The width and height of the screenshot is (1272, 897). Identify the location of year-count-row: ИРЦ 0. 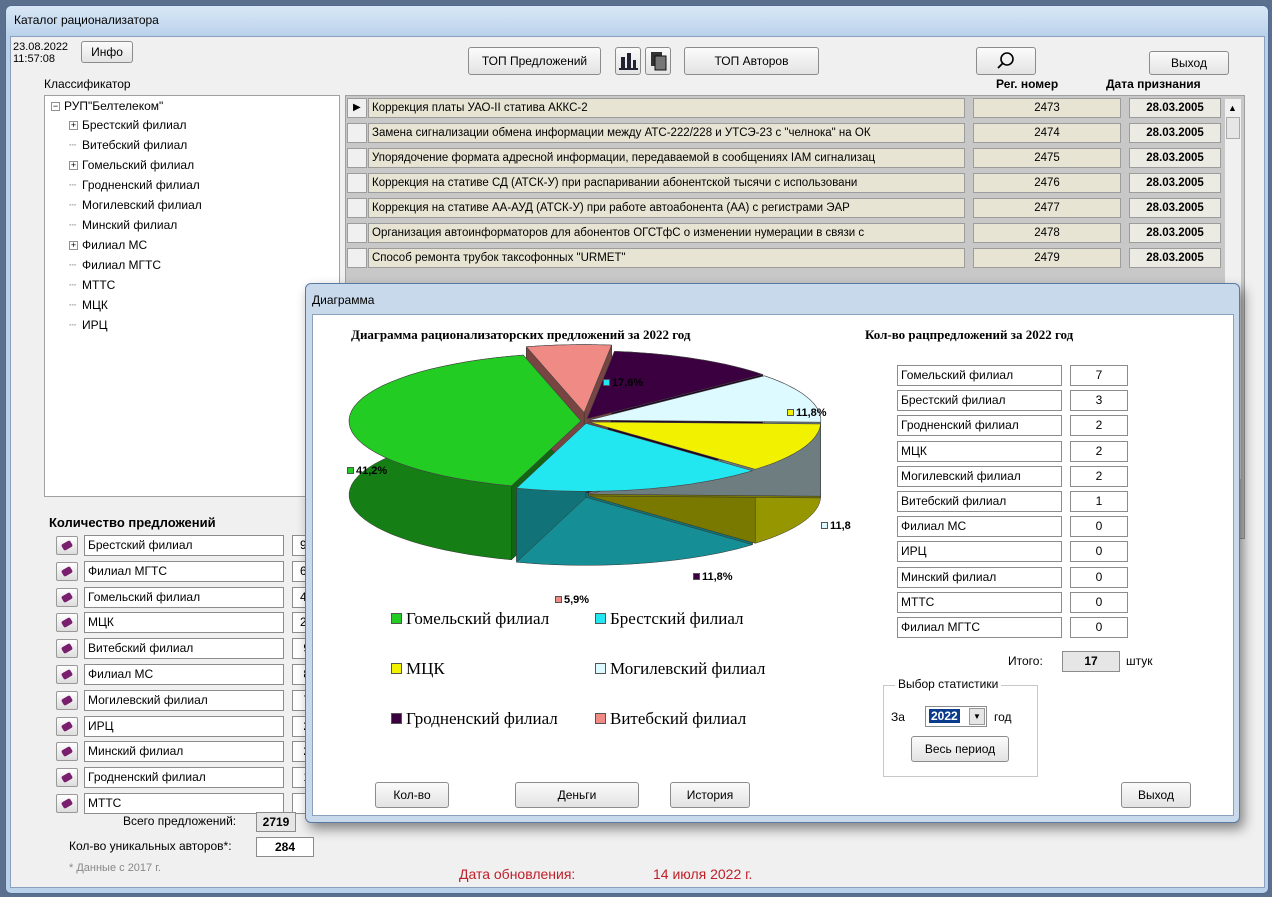
(1016, 552).